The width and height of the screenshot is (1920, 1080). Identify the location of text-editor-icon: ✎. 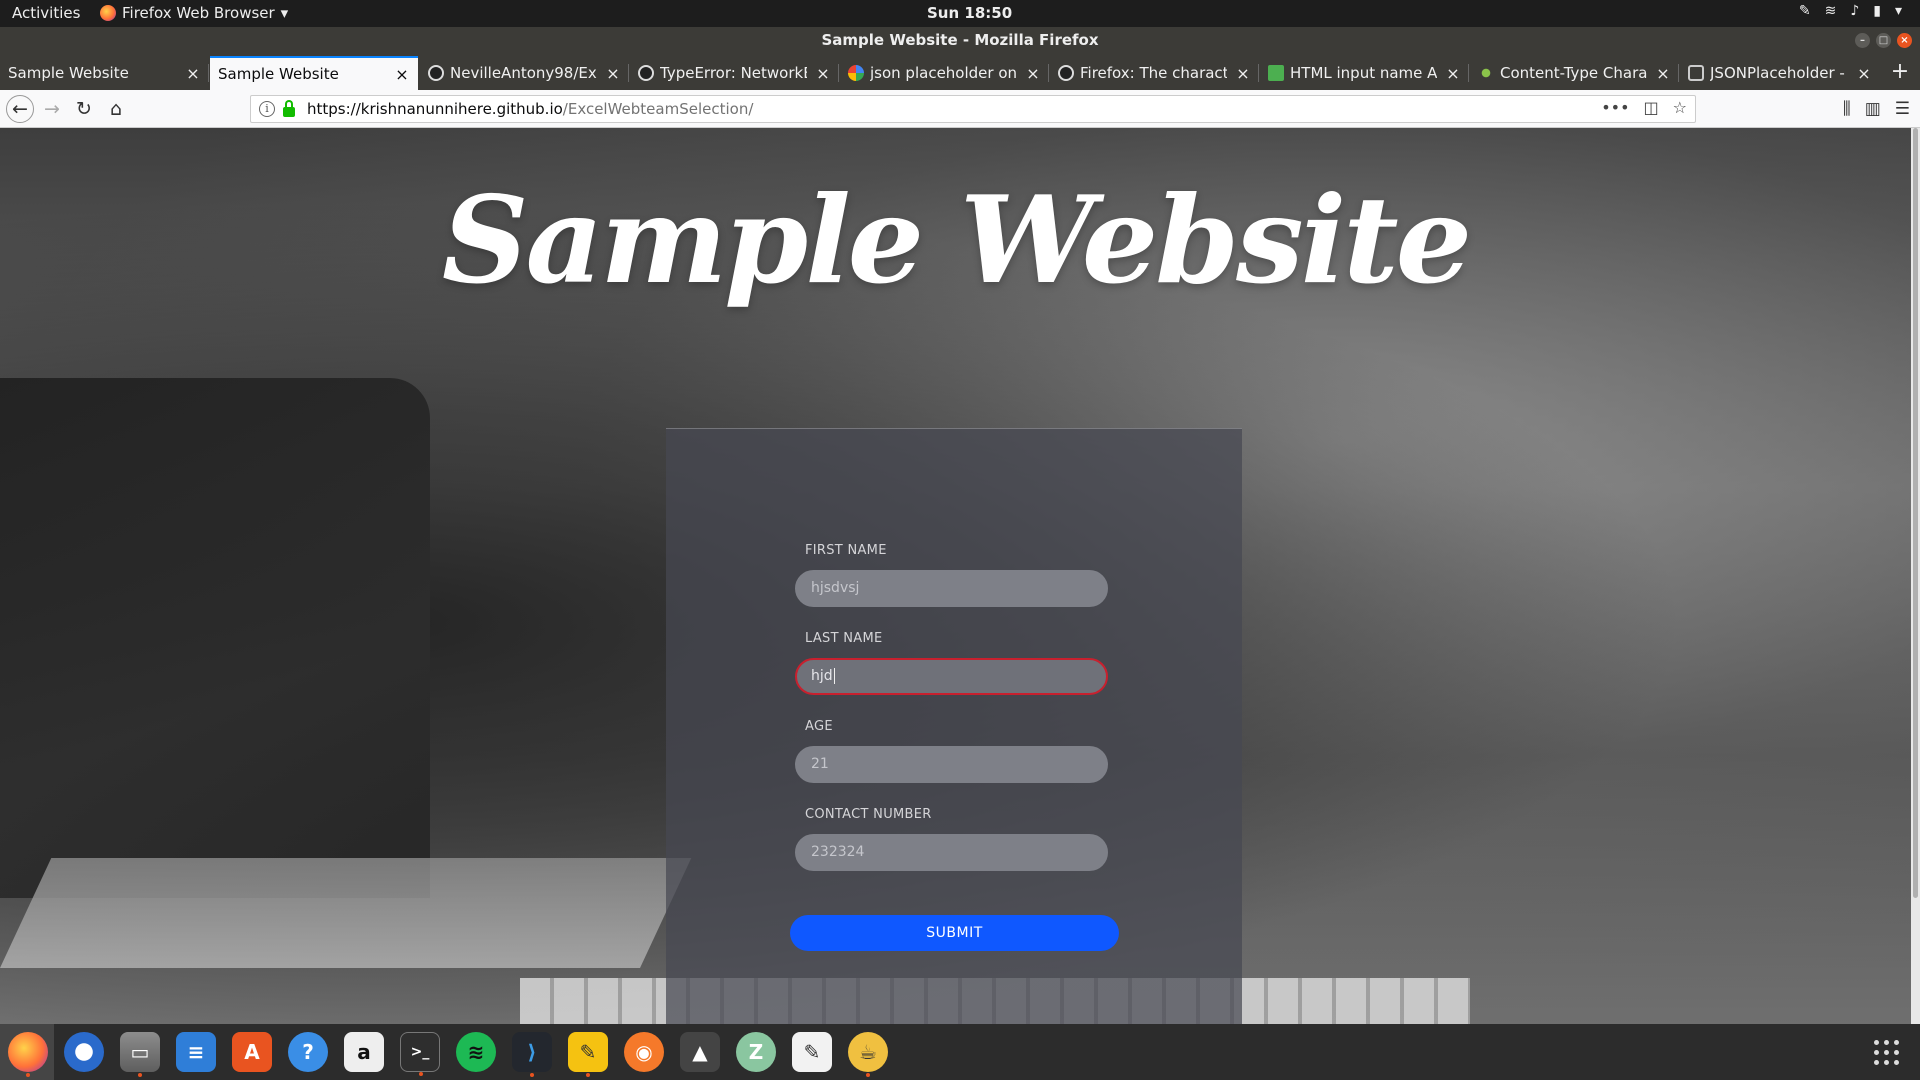
(812, 1052).